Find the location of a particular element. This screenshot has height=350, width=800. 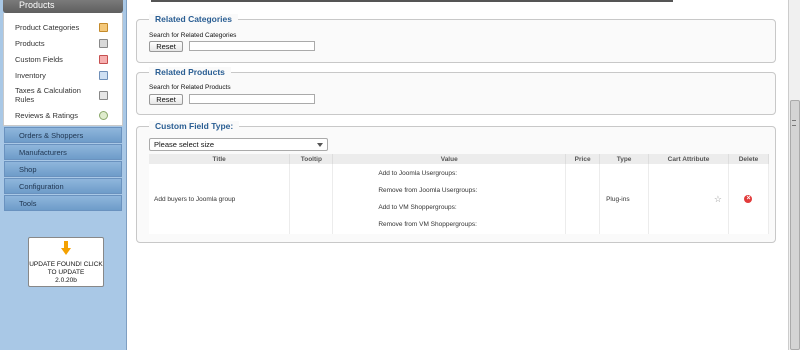

sidebar-section-configuration: Configuration is located at coordinates (63, 186).